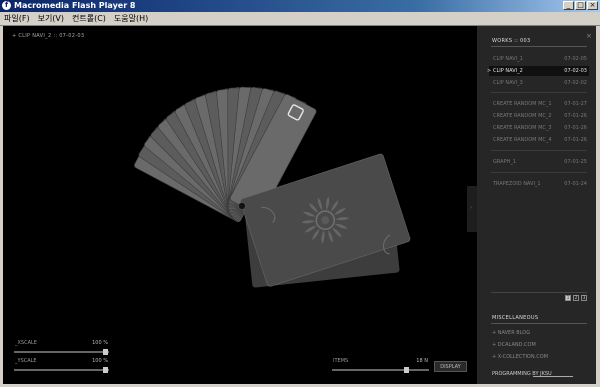  Describe the element at coordinates (75, 5) in the screenshot. I see `window-title: Macromedia Flash Player 8` at that location.